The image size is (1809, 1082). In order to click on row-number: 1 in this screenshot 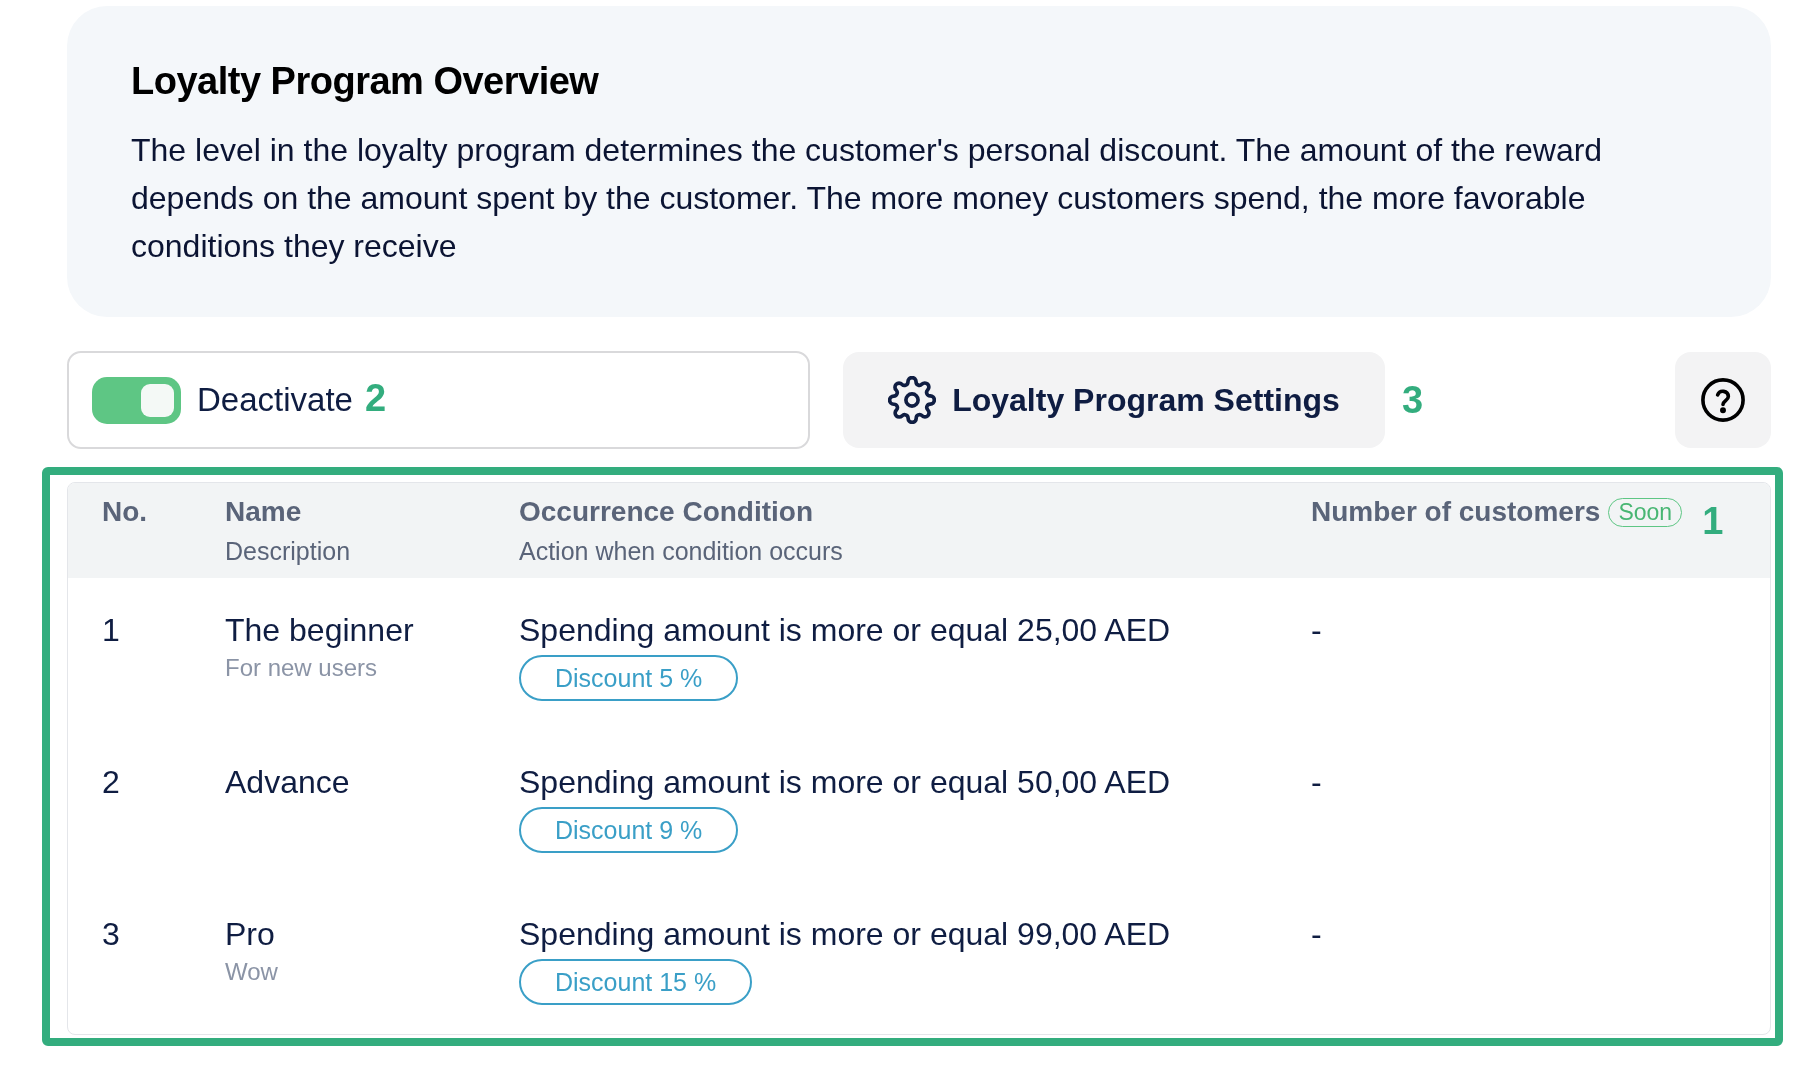, I will do `click(111, 630)`.